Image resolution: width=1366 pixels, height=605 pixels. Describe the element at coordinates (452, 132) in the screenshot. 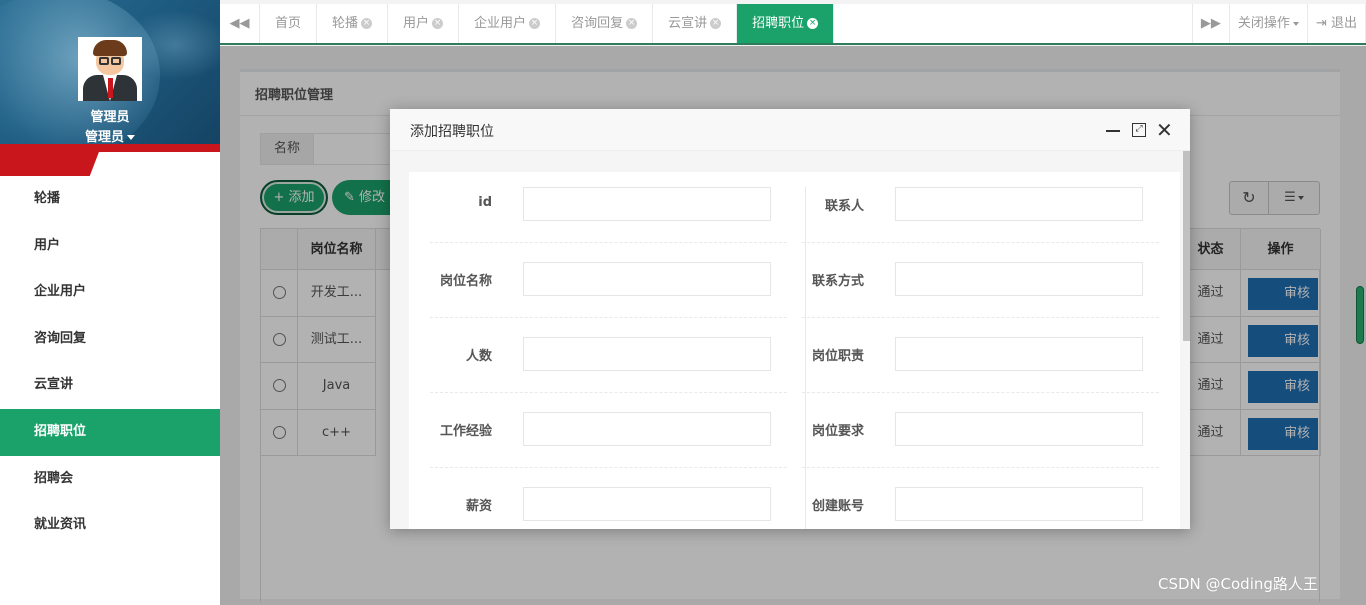

I see `modal-title: 添加招聘职位` at that location.